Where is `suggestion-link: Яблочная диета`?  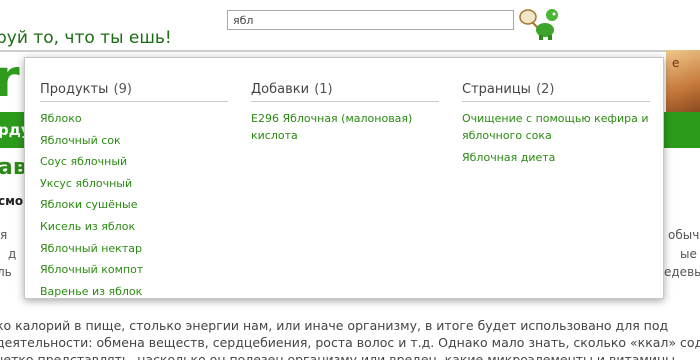 suggestion-link: Яблочная диета is located at coordinates (556, 157).